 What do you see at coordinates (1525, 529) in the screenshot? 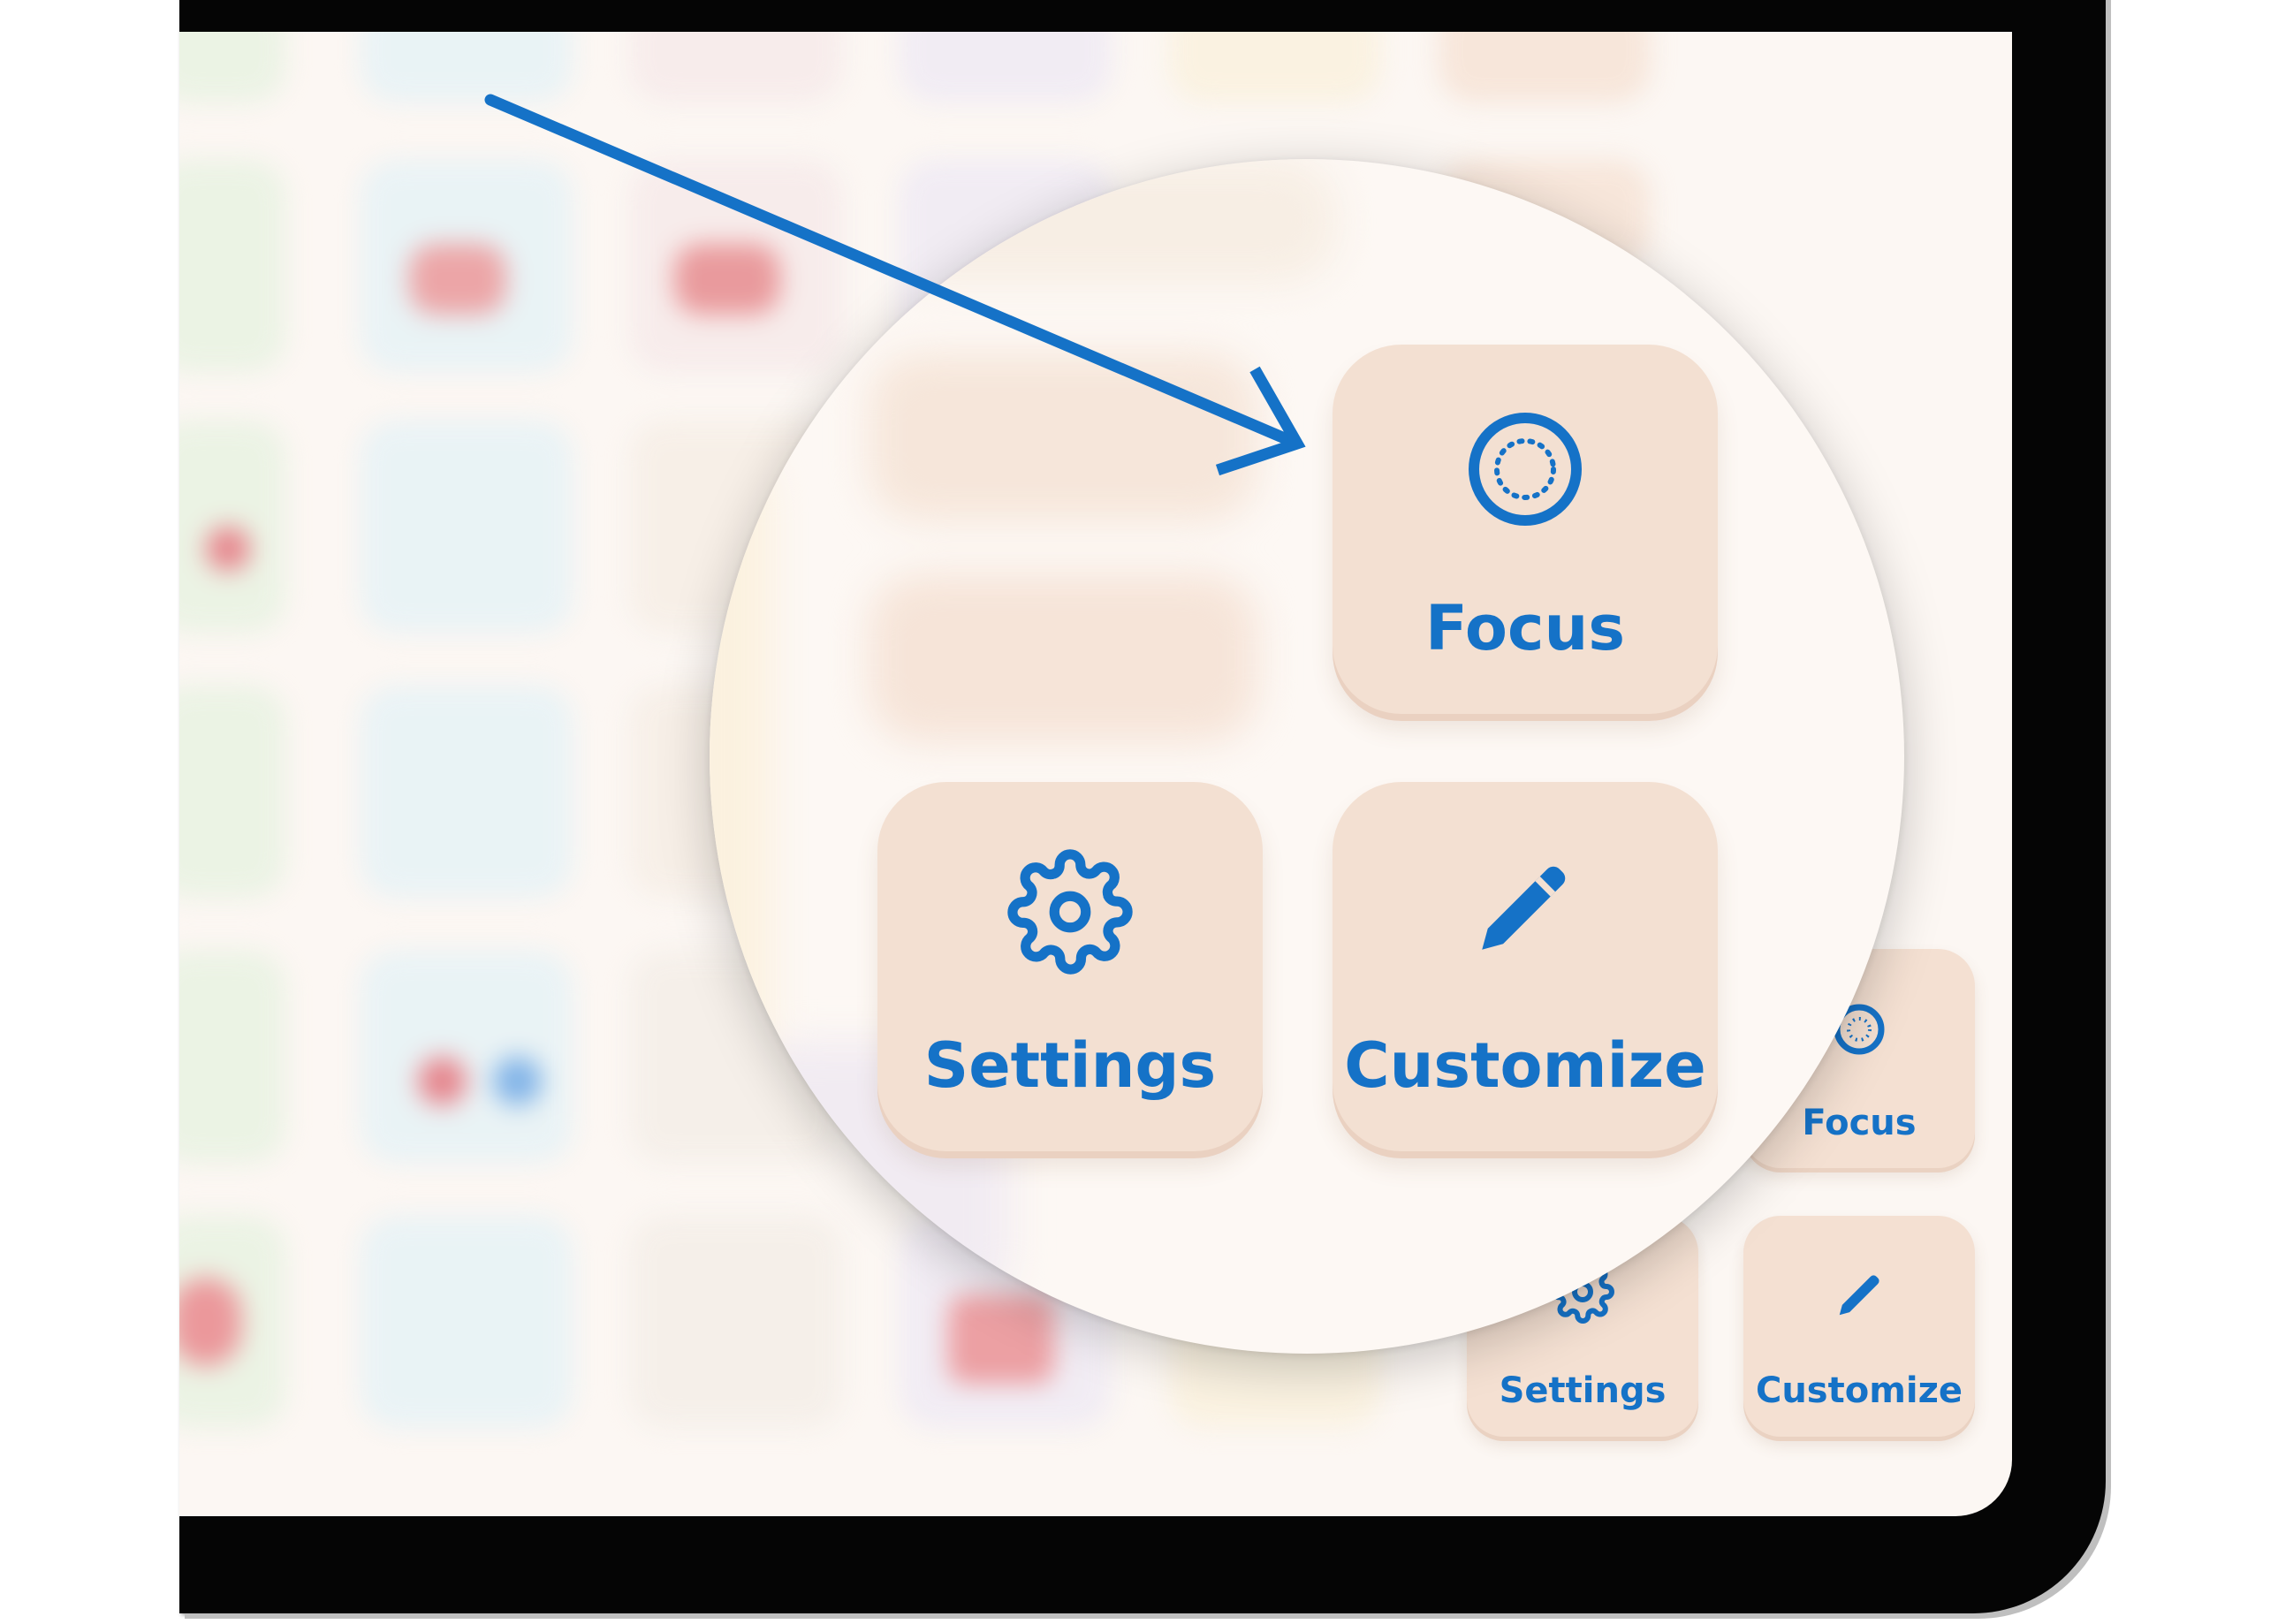
I see `focus-button: Focus` at bounding box center [1525, 529].